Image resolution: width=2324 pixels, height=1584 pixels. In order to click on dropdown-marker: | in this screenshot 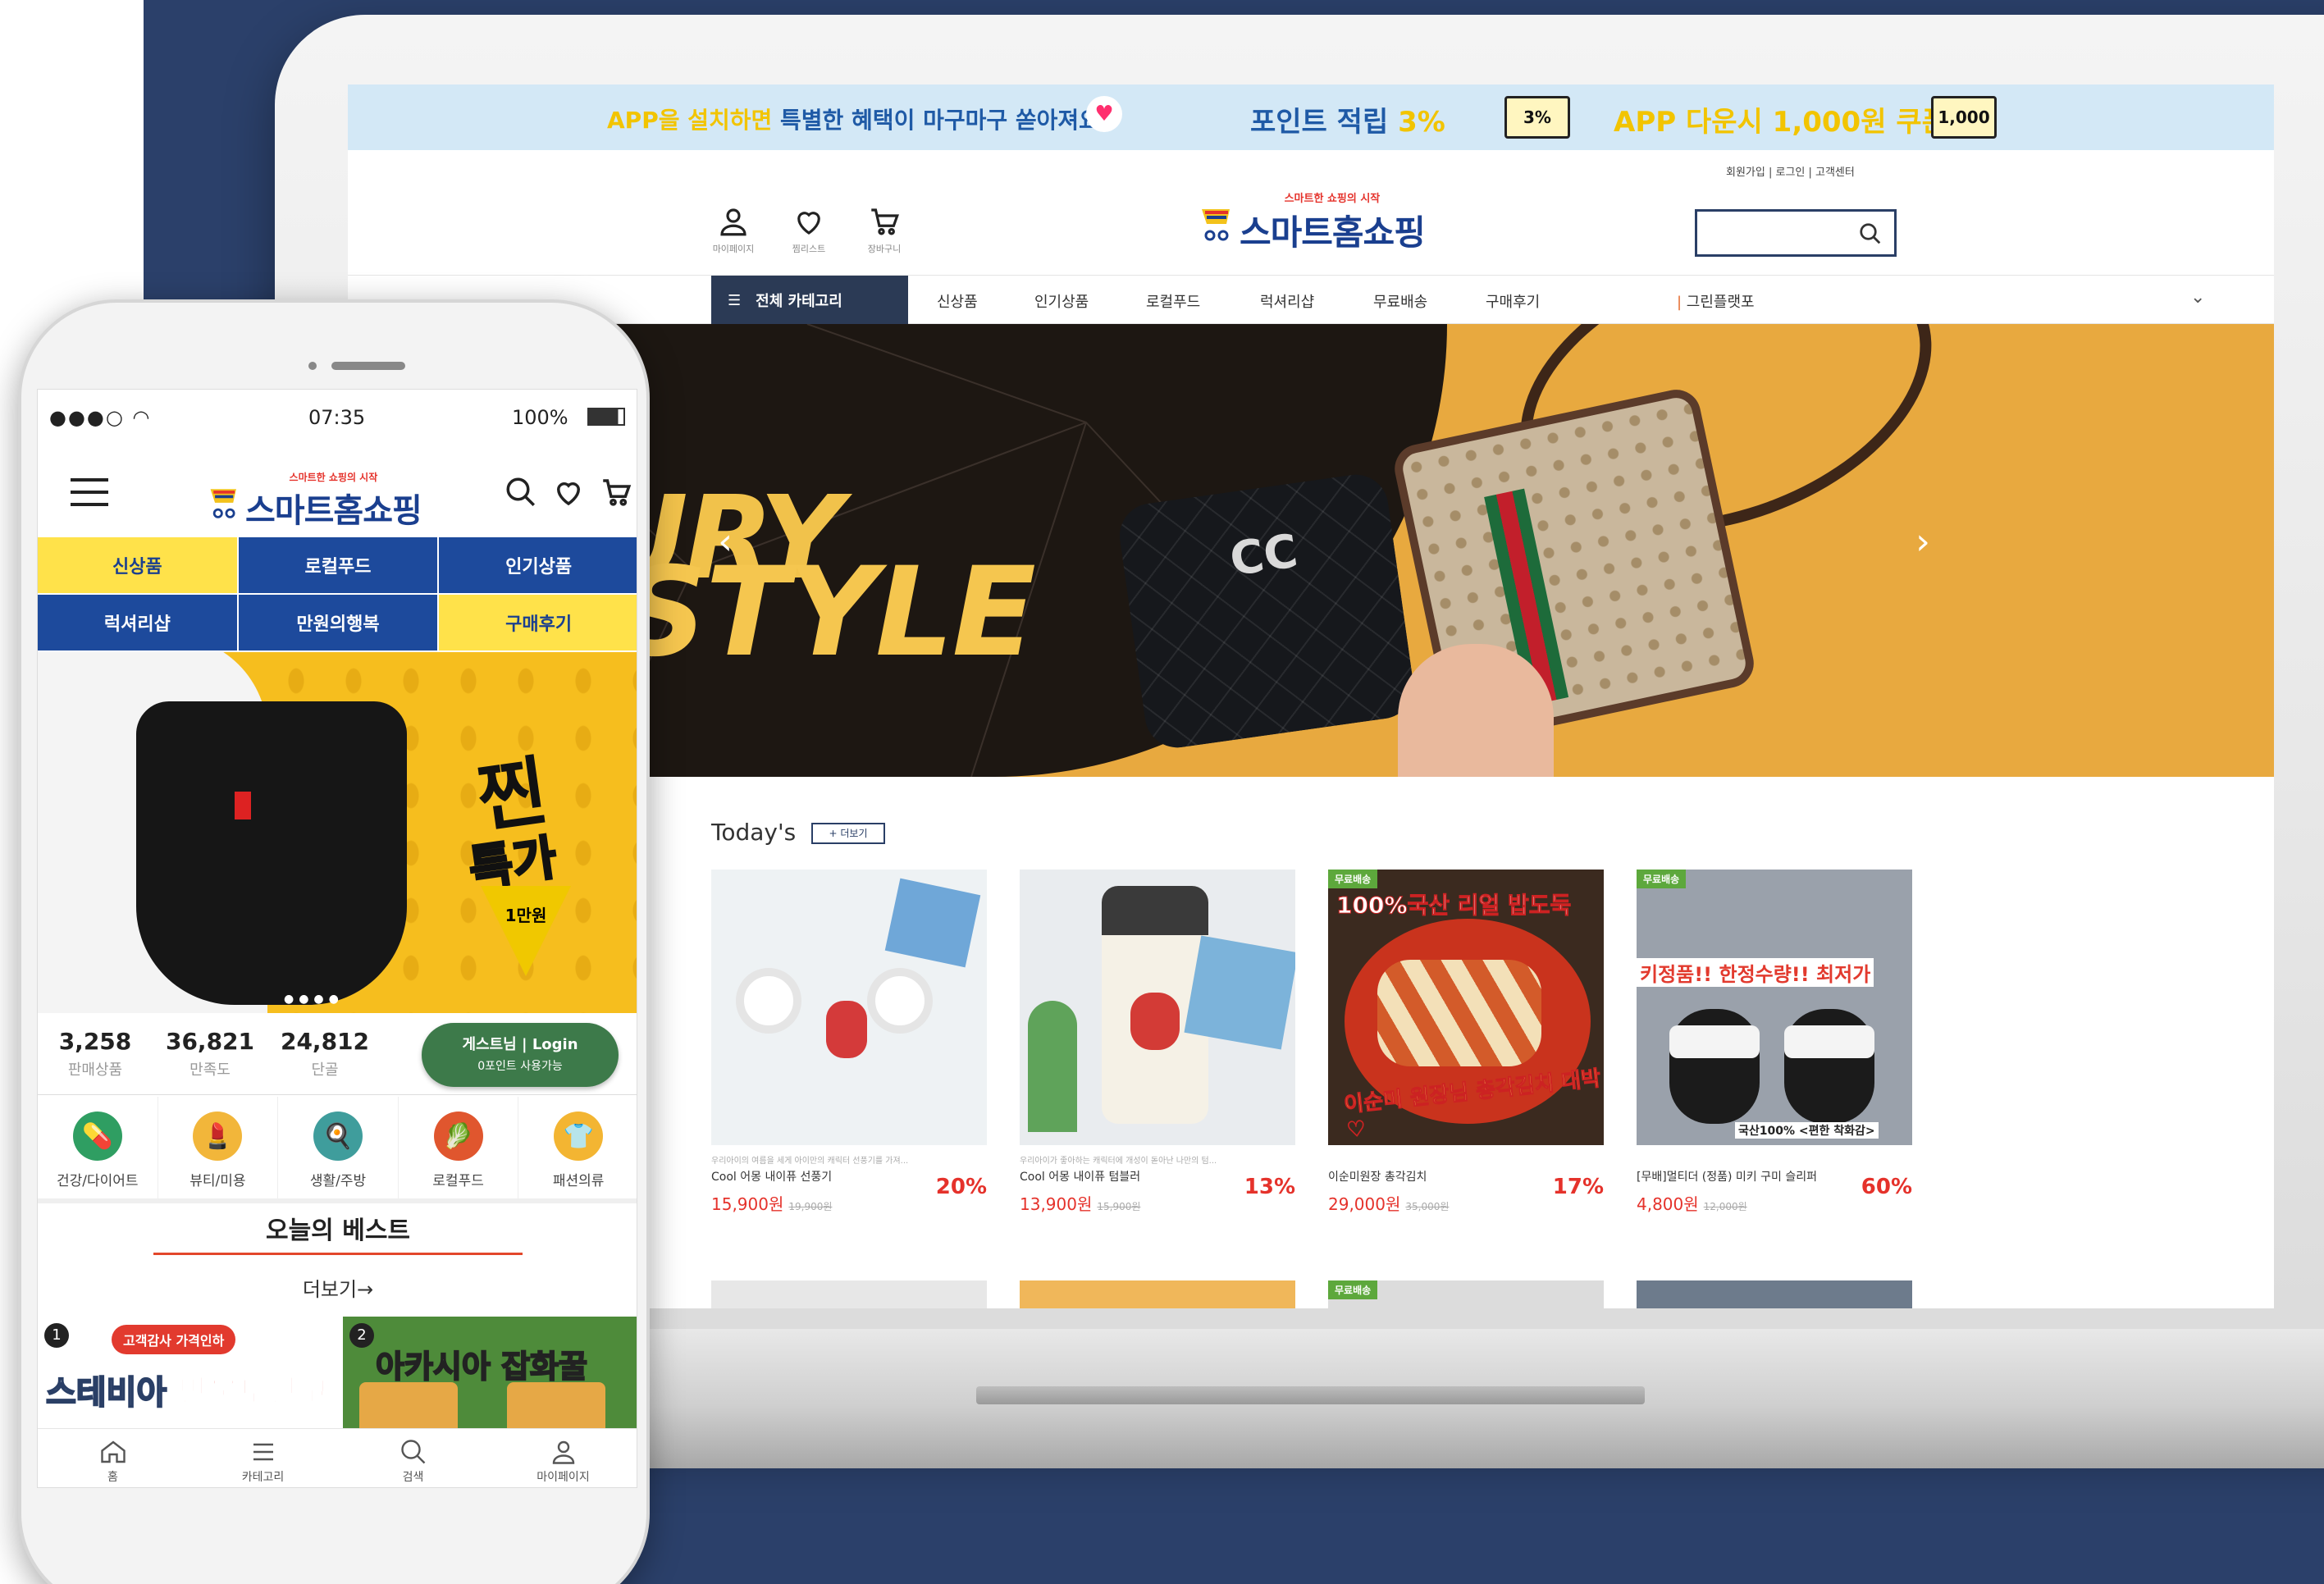, I will do `click(1682, 302)`.